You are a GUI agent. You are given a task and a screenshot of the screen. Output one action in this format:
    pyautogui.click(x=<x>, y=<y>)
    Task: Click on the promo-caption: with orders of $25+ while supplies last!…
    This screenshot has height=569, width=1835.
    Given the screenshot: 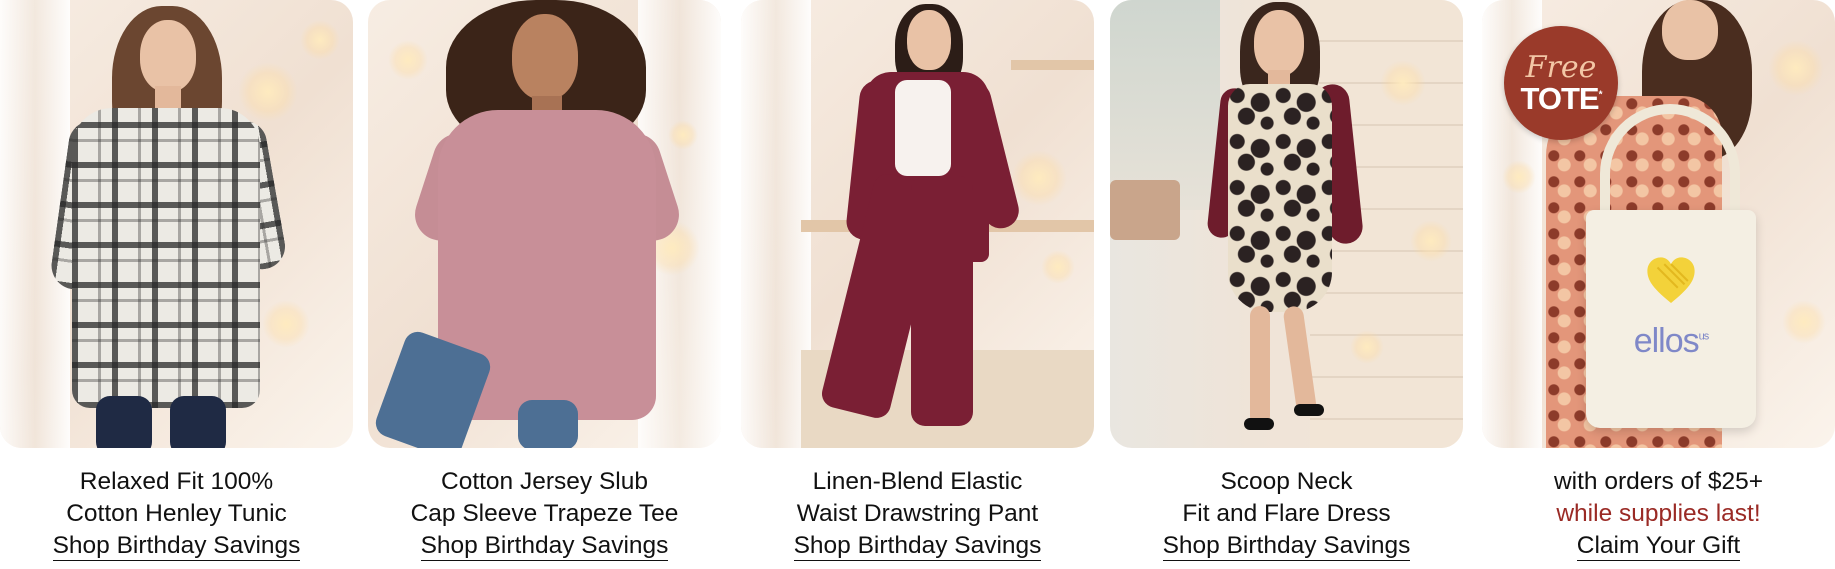 What is the action you would take?
    pyautogui.click(x=1658, y=514)
    